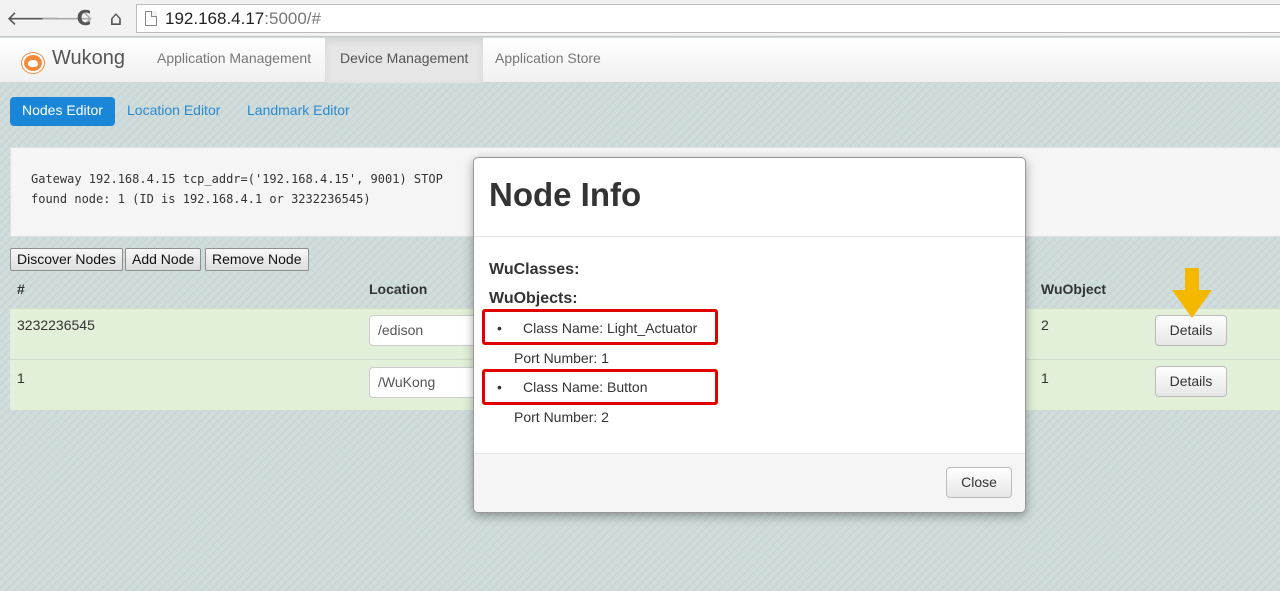 The image size is (1280, 591). Describe the element at coordinates (398, 289) in the screenshot. I see `column-header-location: Location` at that location.